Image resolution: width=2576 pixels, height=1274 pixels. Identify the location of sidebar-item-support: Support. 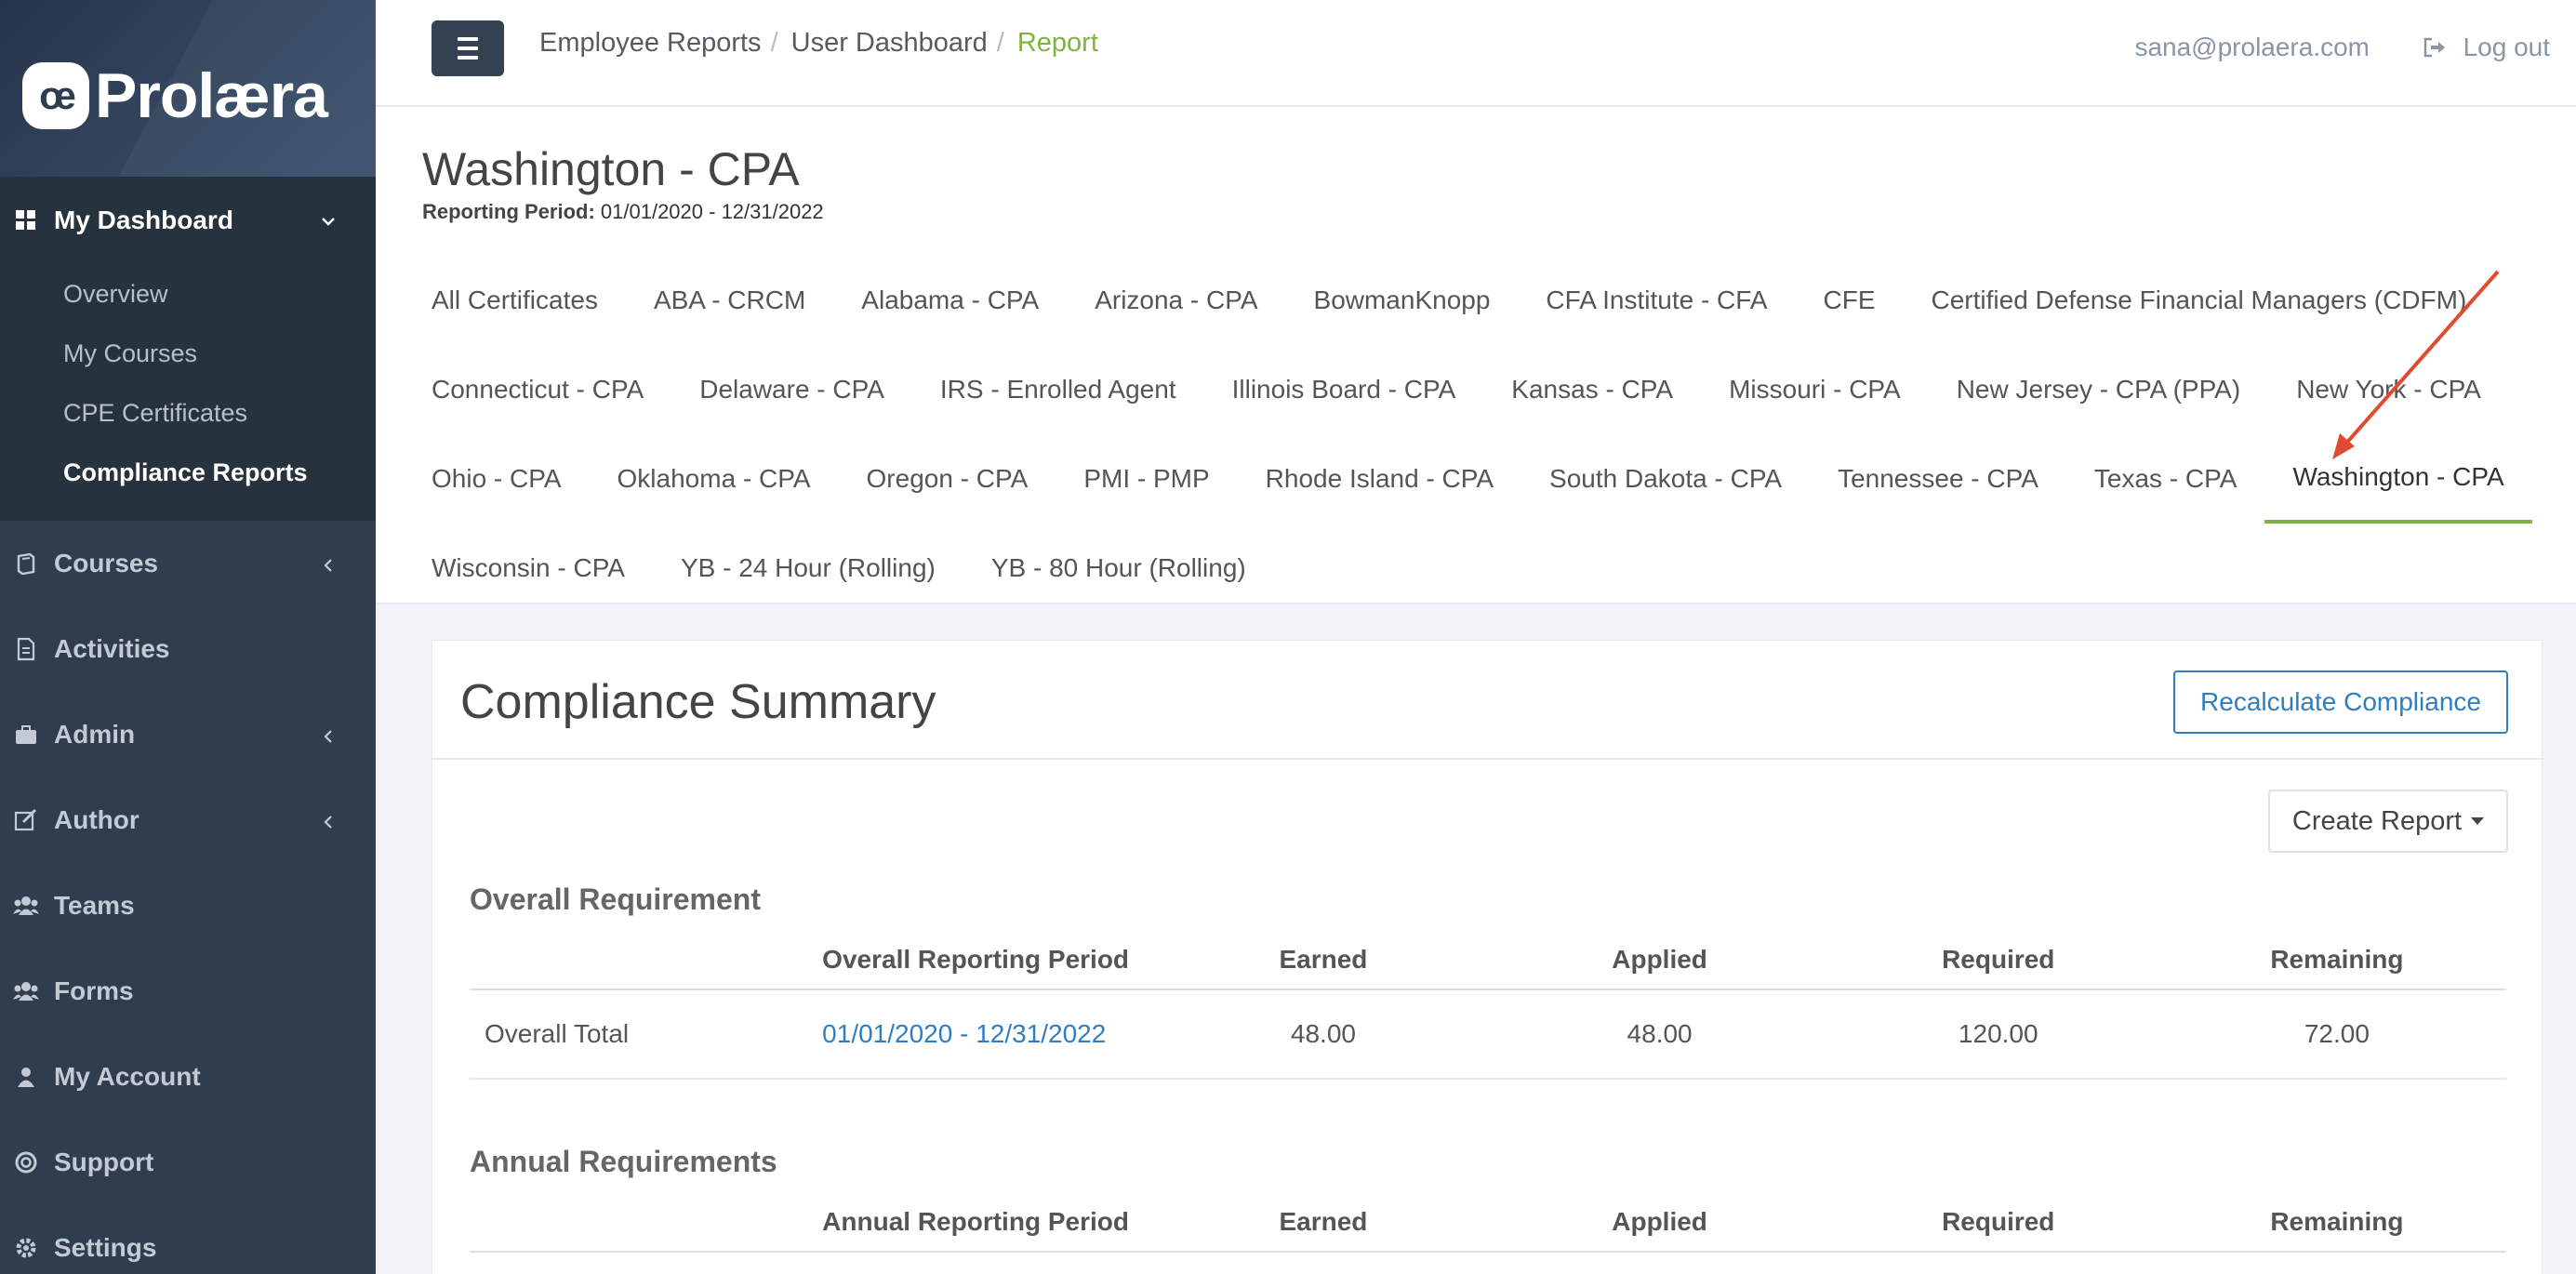
(188, 1162).